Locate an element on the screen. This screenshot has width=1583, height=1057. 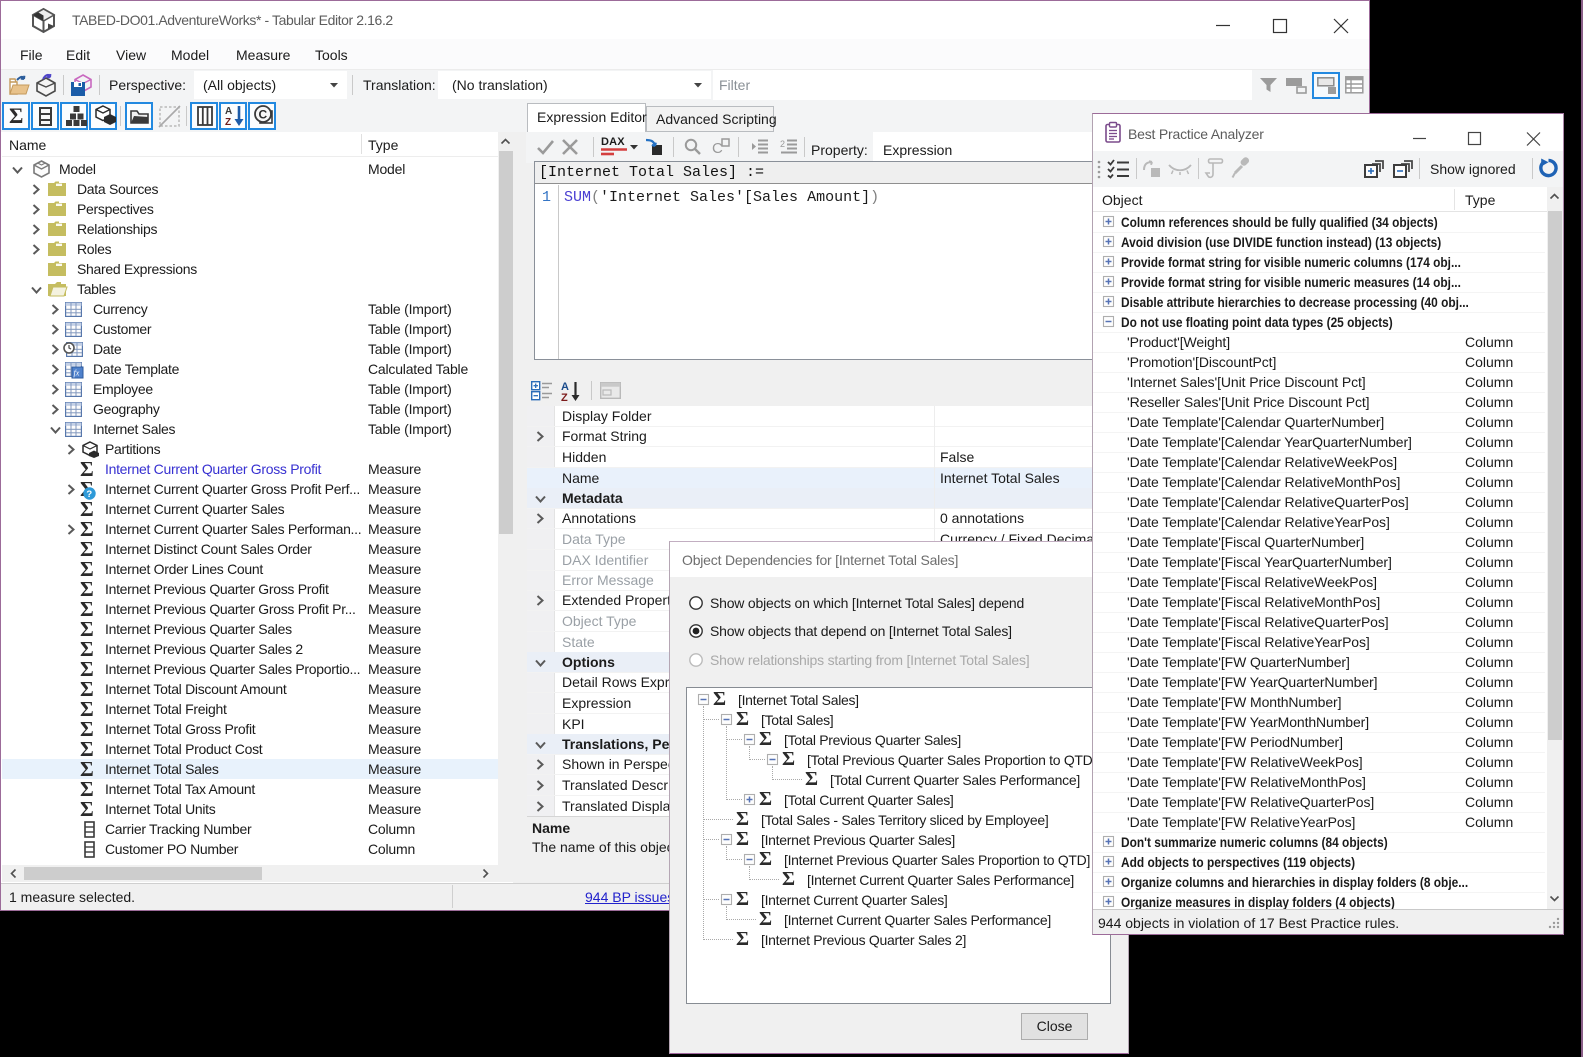
svg-text: C is located at coordinates (263, 115).